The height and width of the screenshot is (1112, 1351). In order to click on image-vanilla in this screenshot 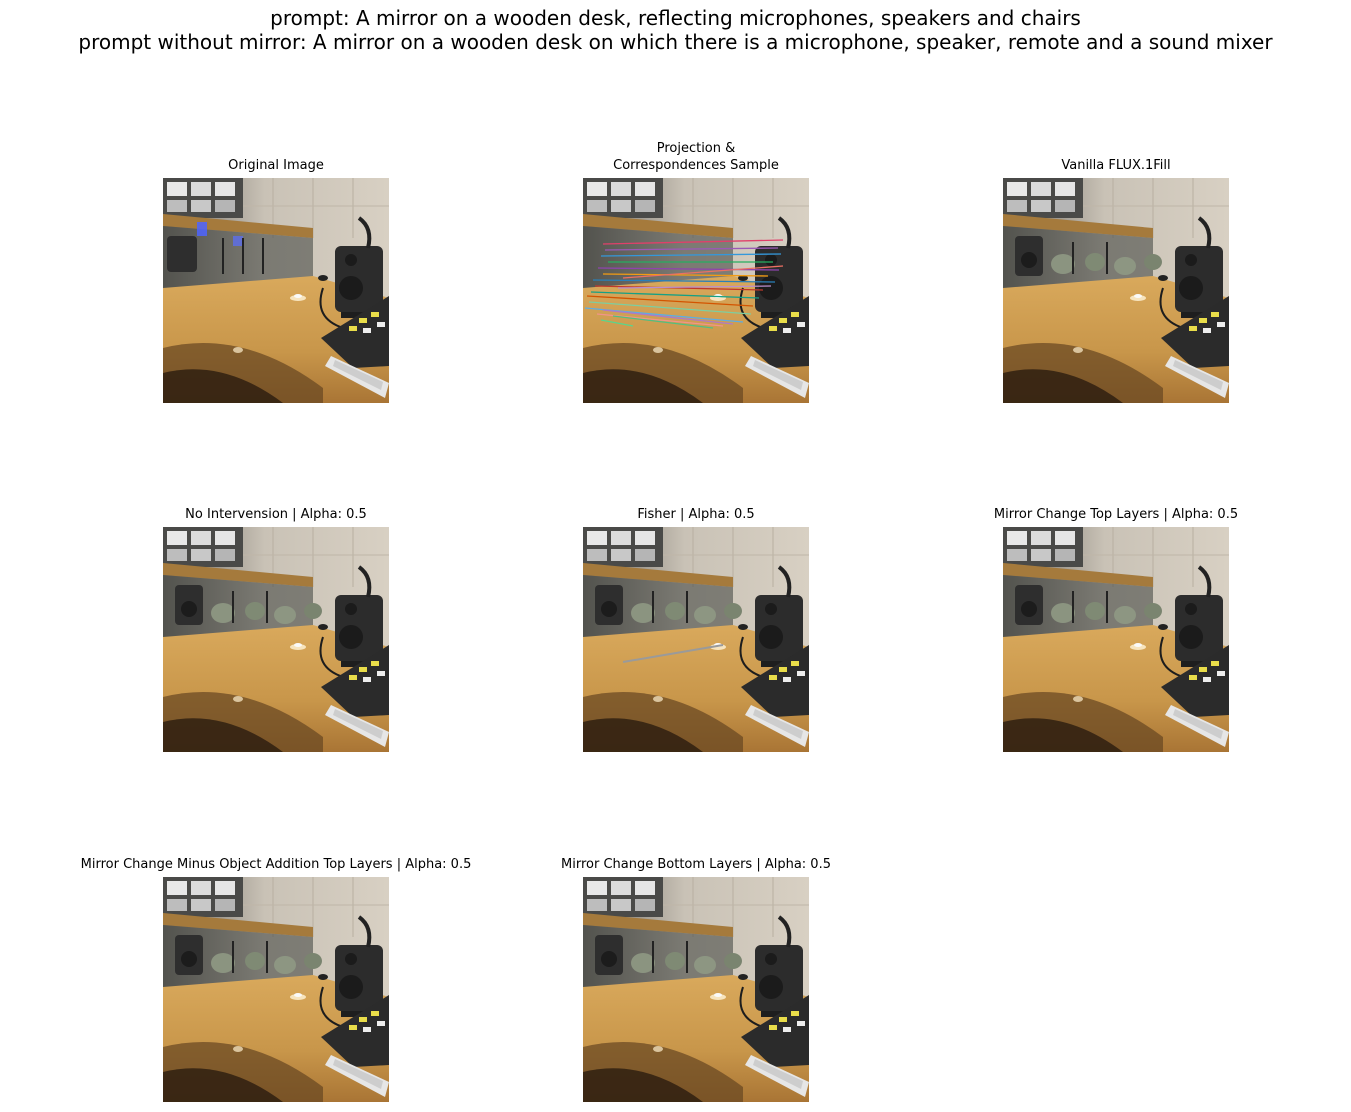, I will do `click(1116, 290)`.